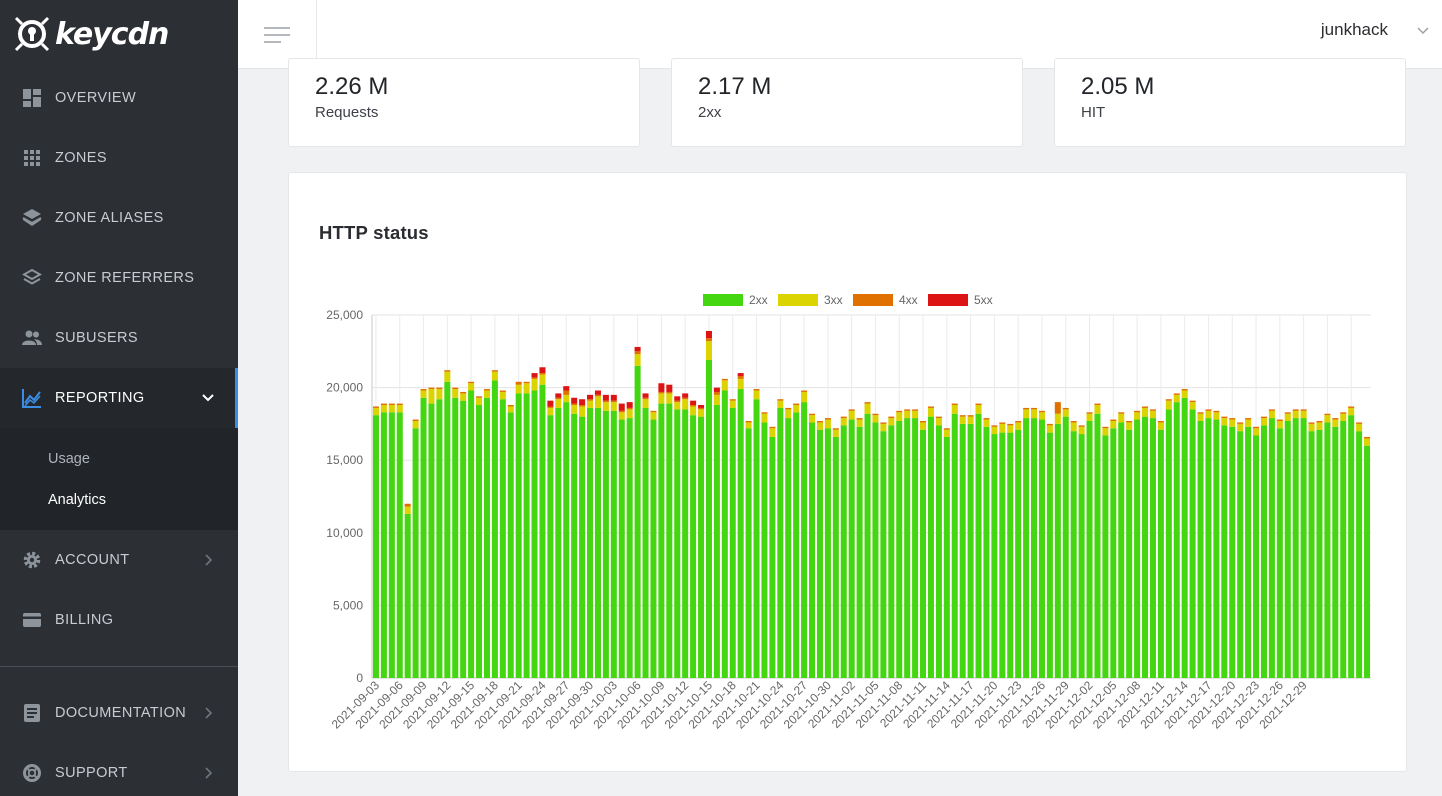 The image size is (1442, 796). What do you see at coordinates (119, 713) in the screenshot?
I see `sidebar-item-documentation: DOCUMENTATION` at bounding box center [119, 713].